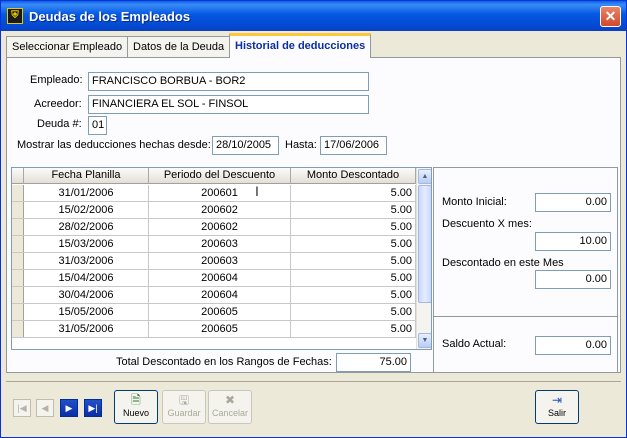 The image size is (627, 438). I want to click on descontado-mes-label: Descontado en este Mes, so click(503, 263).